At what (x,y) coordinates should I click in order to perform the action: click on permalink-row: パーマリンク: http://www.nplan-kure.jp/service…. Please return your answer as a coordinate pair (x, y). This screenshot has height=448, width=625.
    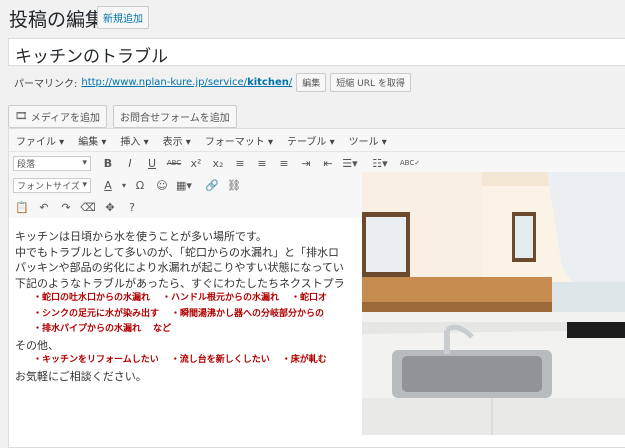
    Looking at the image, I should click on (212, 82).